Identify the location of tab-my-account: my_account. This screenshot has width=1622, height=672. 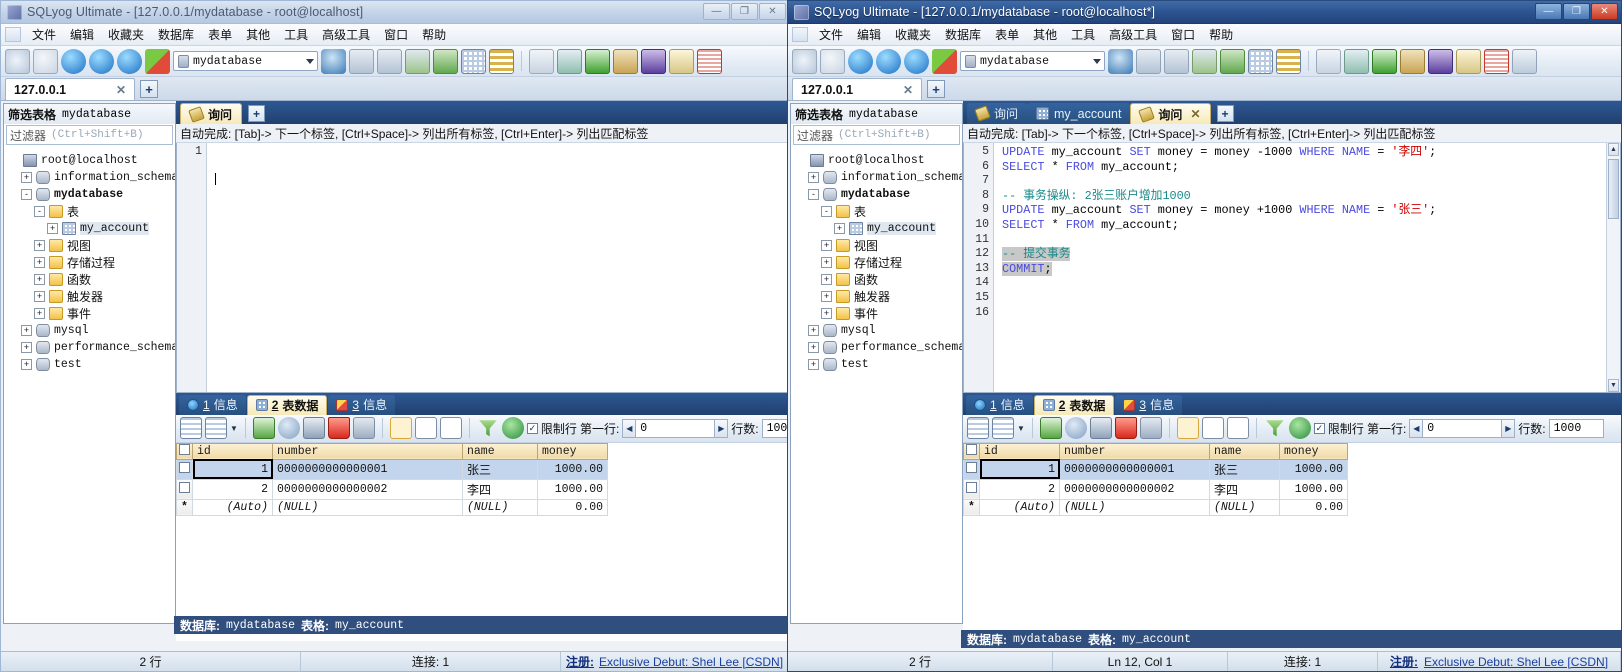
(1079, 113).